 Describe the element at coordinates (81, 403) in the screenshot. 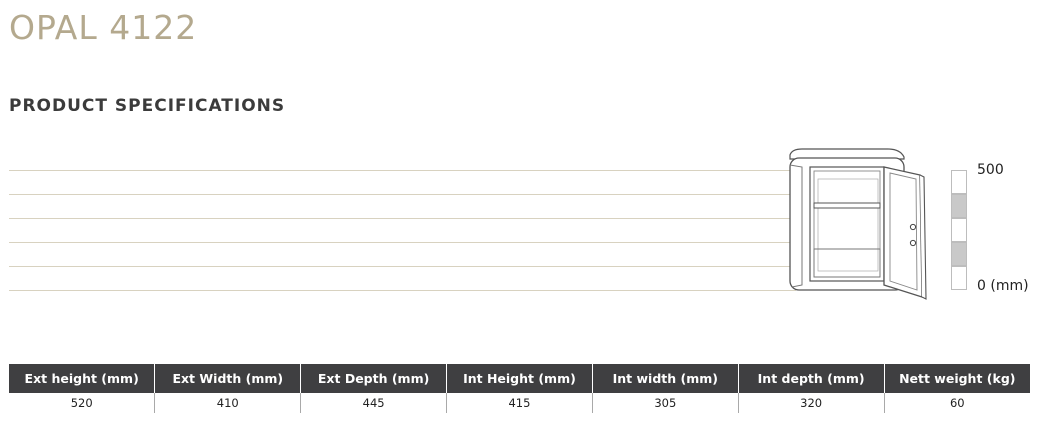

I see `value-ext-height: 520` at that location.